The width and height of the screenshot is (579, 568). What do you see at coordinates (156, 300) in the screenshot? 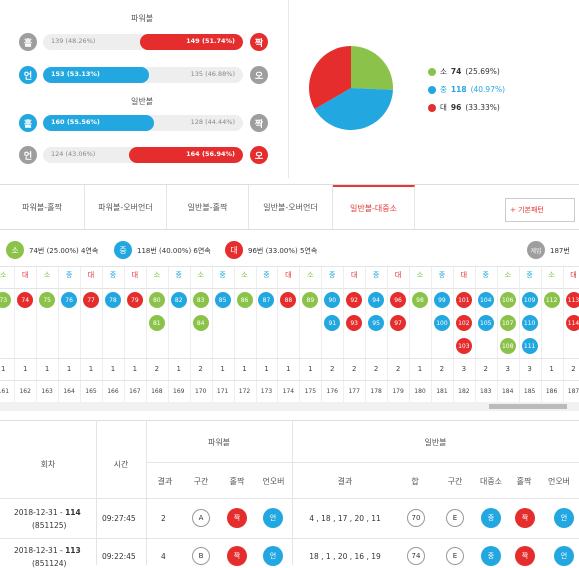
I see `pattern-ball: 80` at bounding box center [156, 300].